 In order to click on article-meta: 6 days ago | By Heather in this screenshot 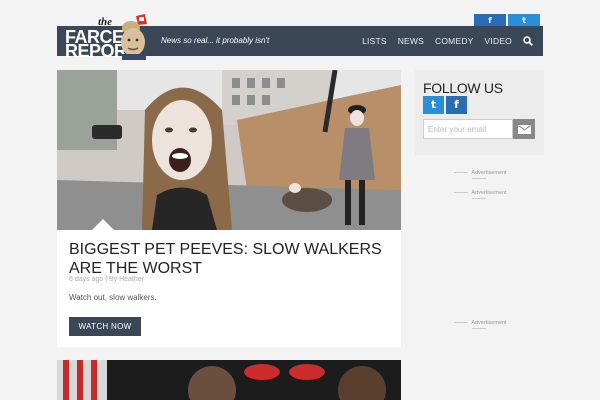, I will do `click(106, 279)`.